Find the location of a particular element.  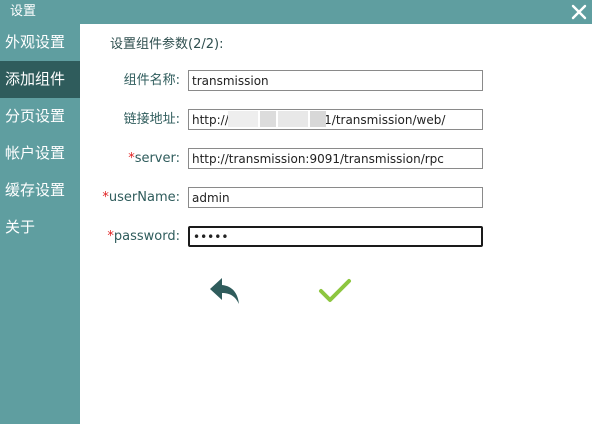

link-url-label: 链接地址: is located at coordinates (151, 119).